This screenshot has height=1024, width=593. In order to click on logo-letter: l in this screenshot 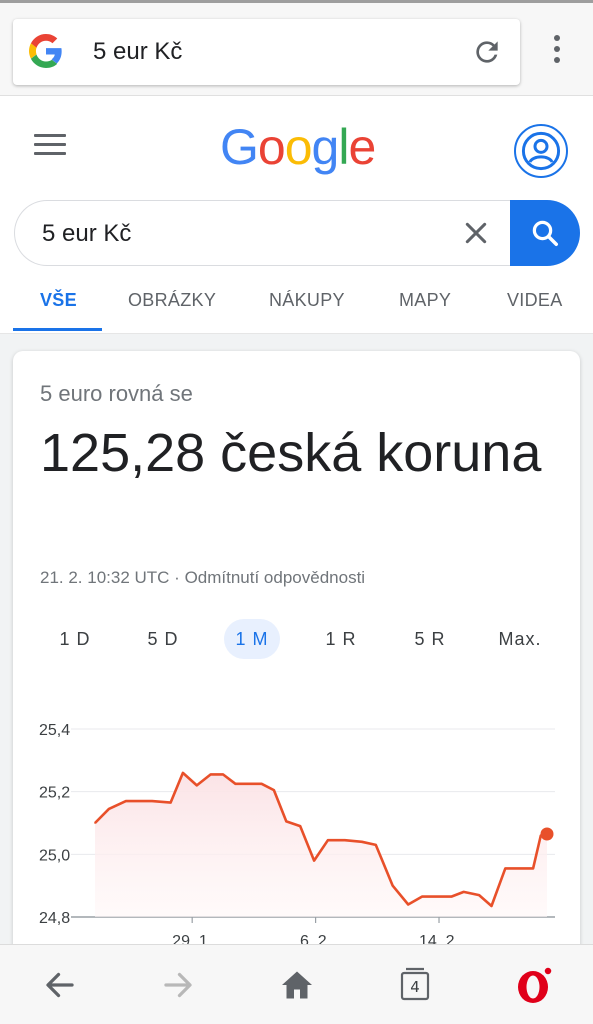, I will do `click(343, 147)`.